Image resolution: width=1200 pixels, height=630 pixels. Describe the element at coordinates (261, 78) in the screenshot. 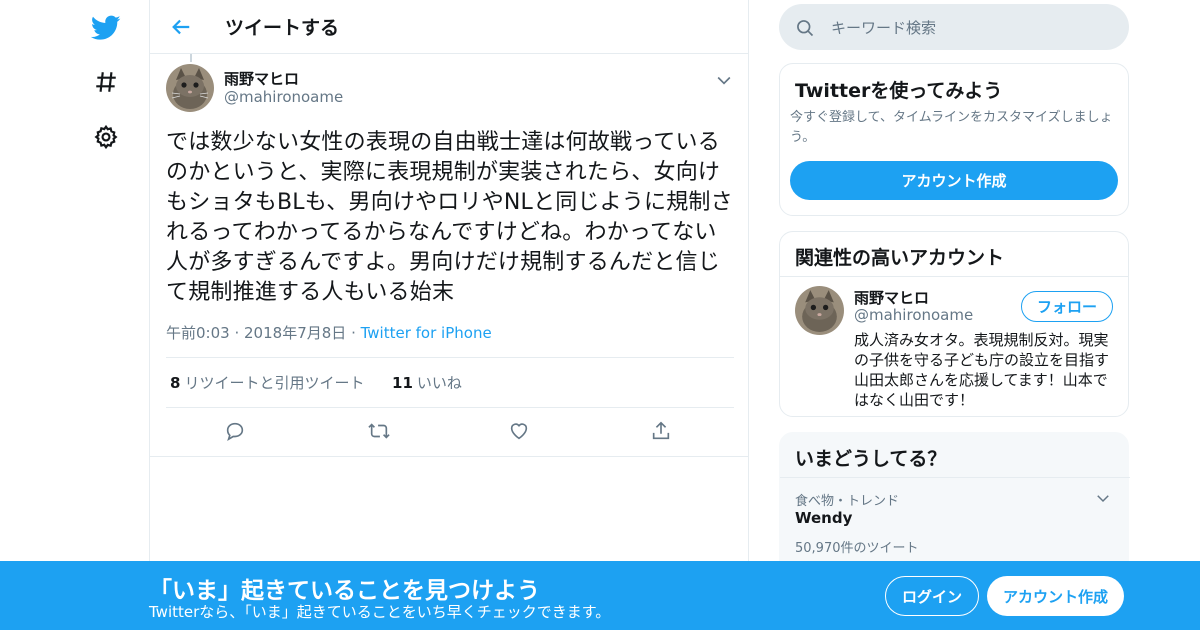

I see `author-name: 雨野マヒロ` at that location.